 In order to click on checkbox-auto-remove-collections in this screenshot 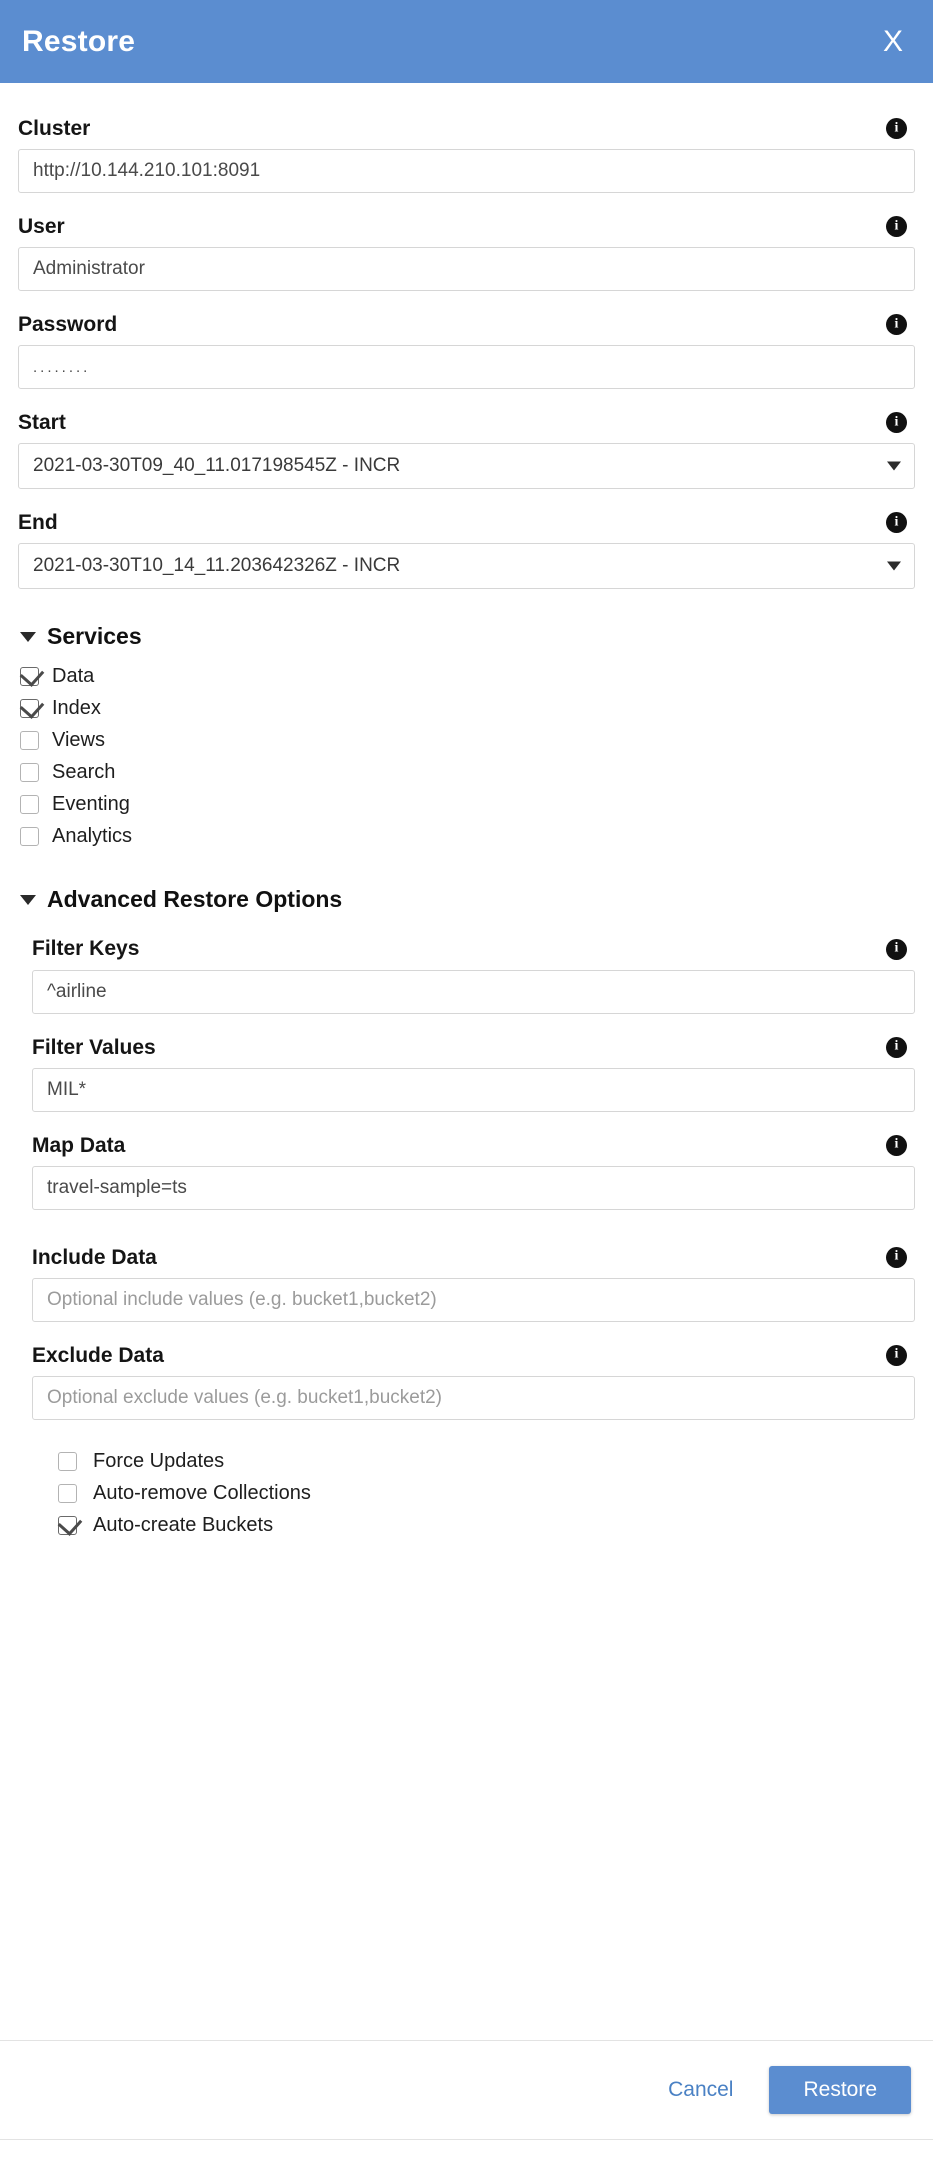, I will do `click(67, 1494)`.